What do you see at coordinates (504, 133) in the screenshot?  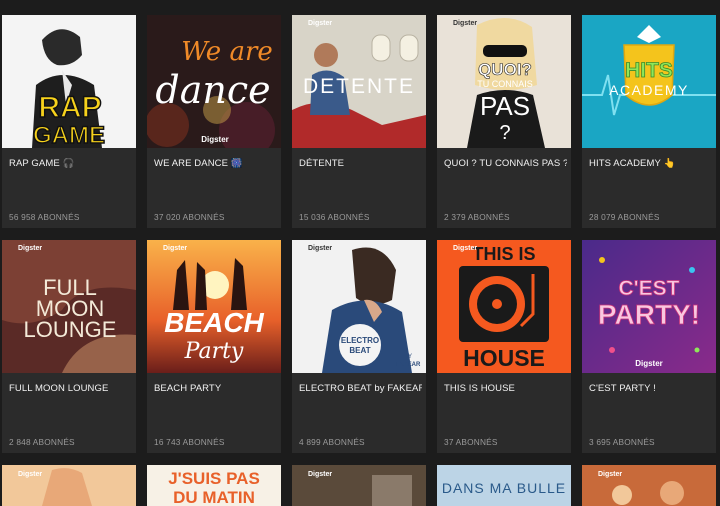 I see `art-text-line: ?` at bounding box center [504, 133].